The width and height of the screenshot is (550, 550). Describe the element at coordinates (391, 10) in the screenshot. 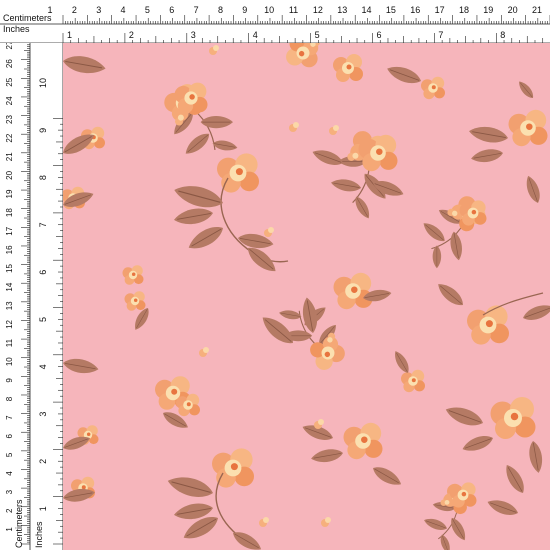

I see `top-cm-tick-label: 15` at that location.